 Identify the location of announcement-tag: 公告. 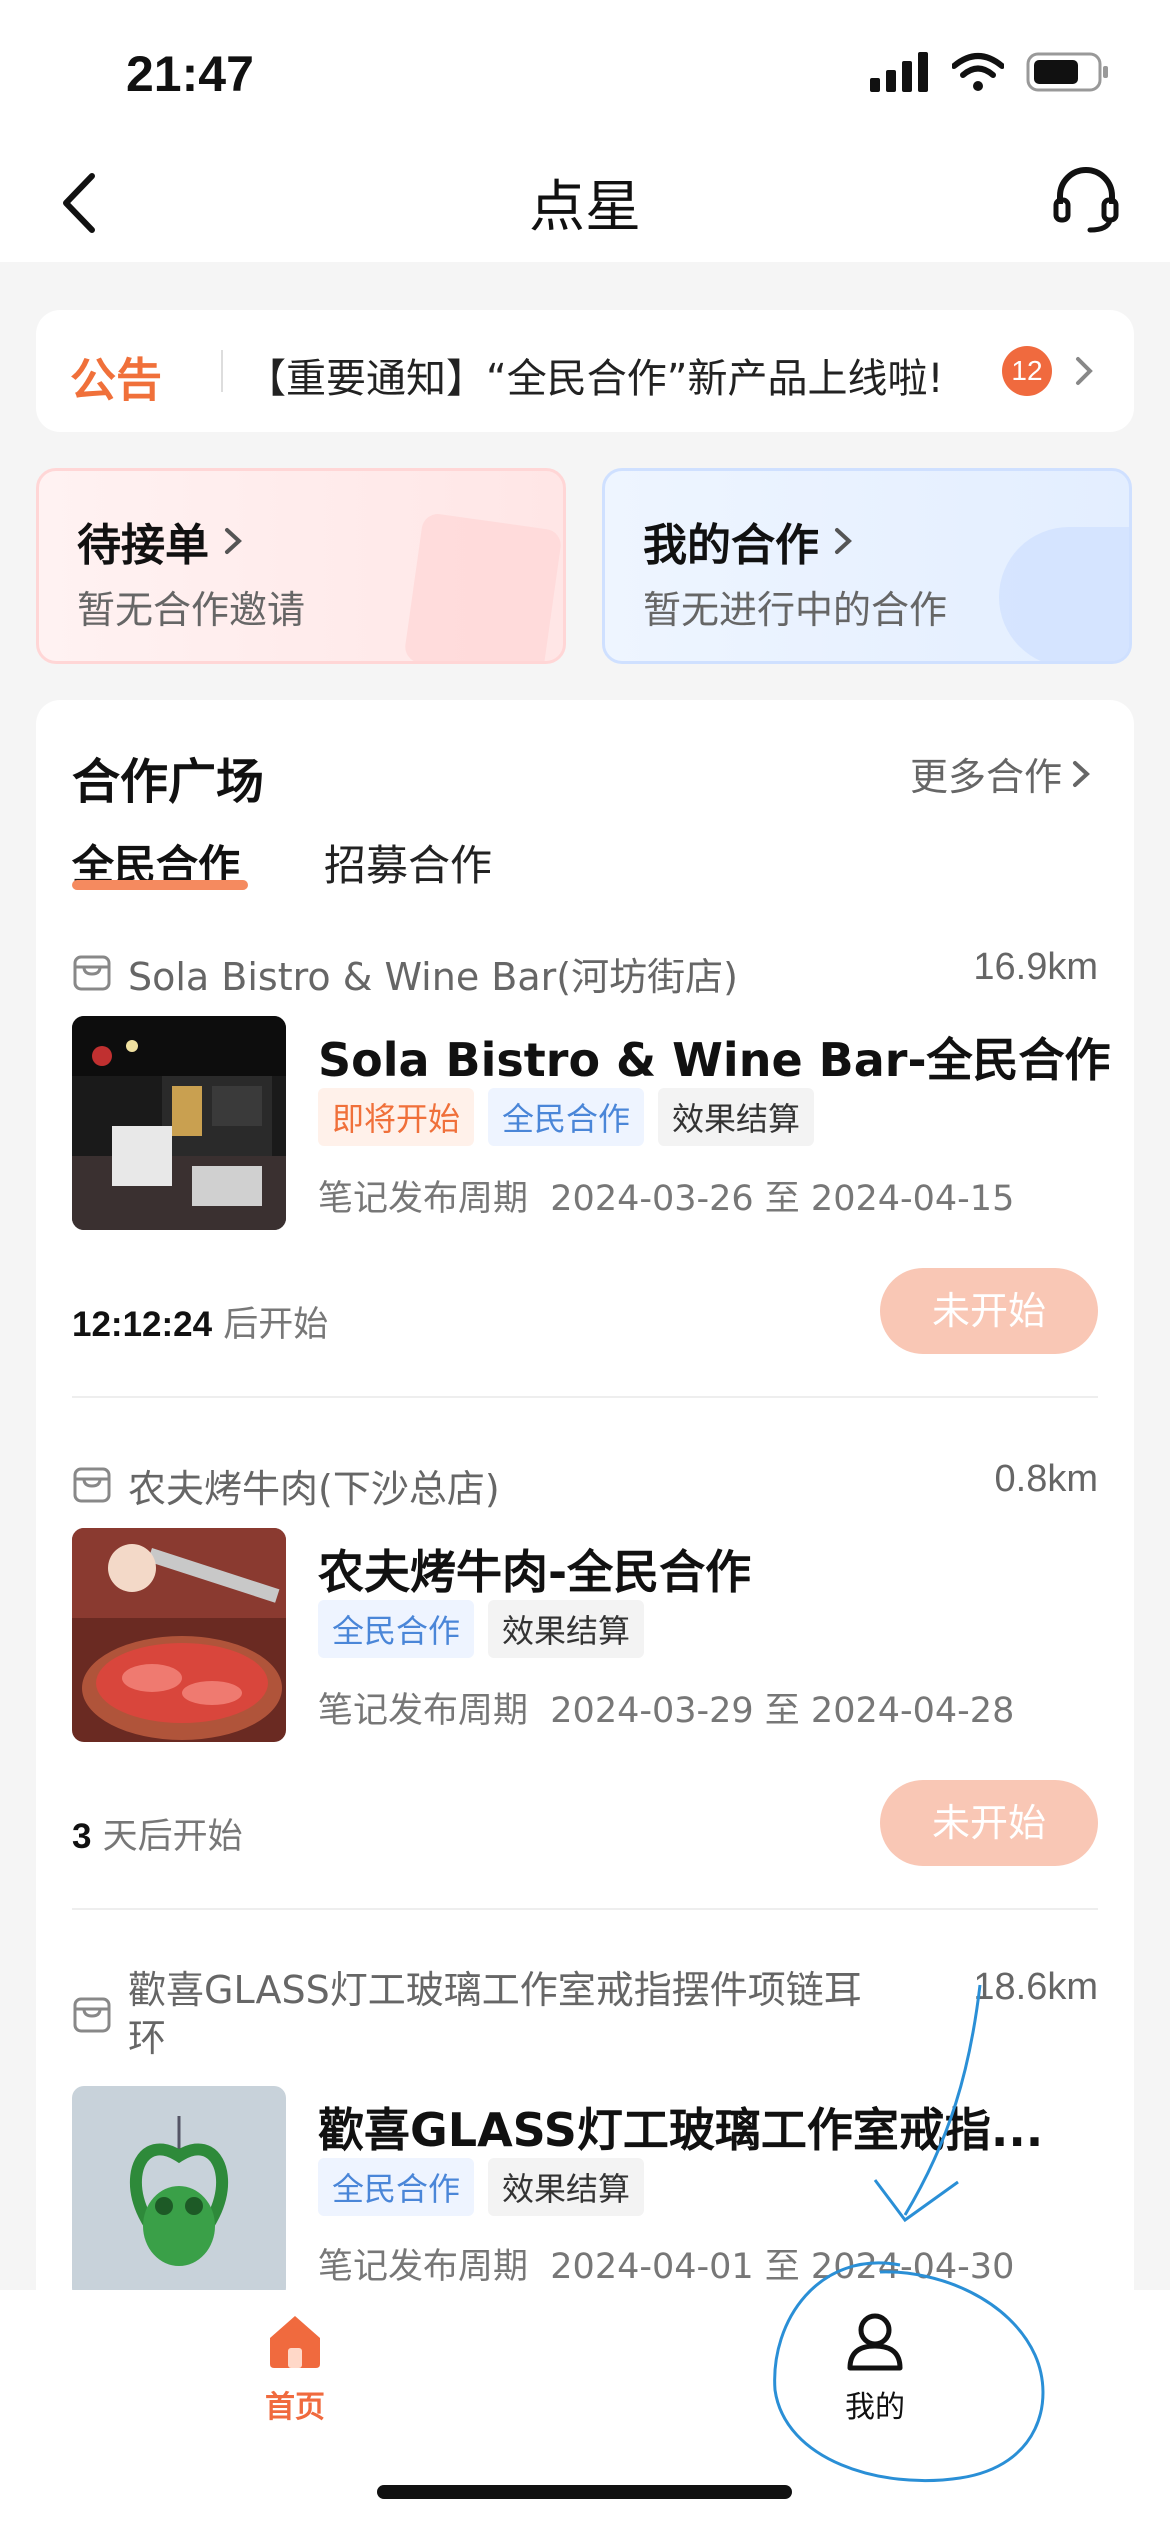
(116, 380).